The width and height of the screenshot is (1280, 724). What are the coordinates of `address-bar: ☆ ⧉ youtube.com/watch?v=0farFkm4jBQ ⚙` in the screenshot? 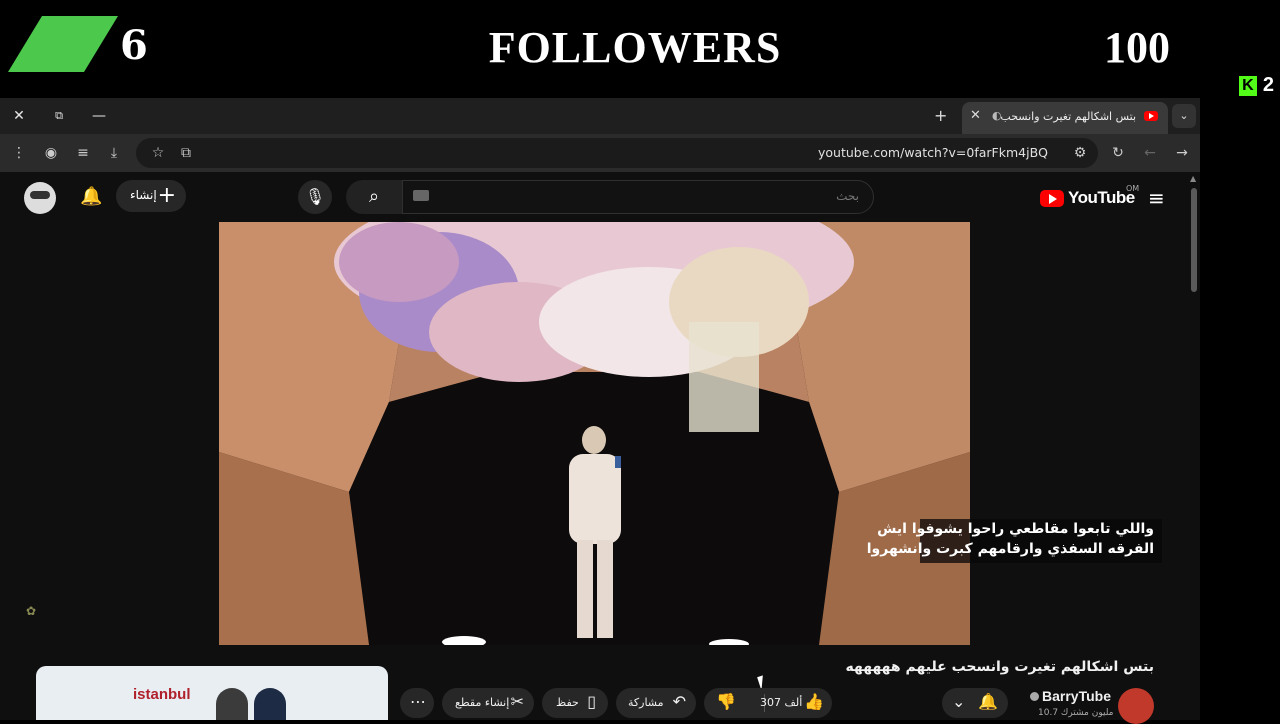 It's located at (617, 153).